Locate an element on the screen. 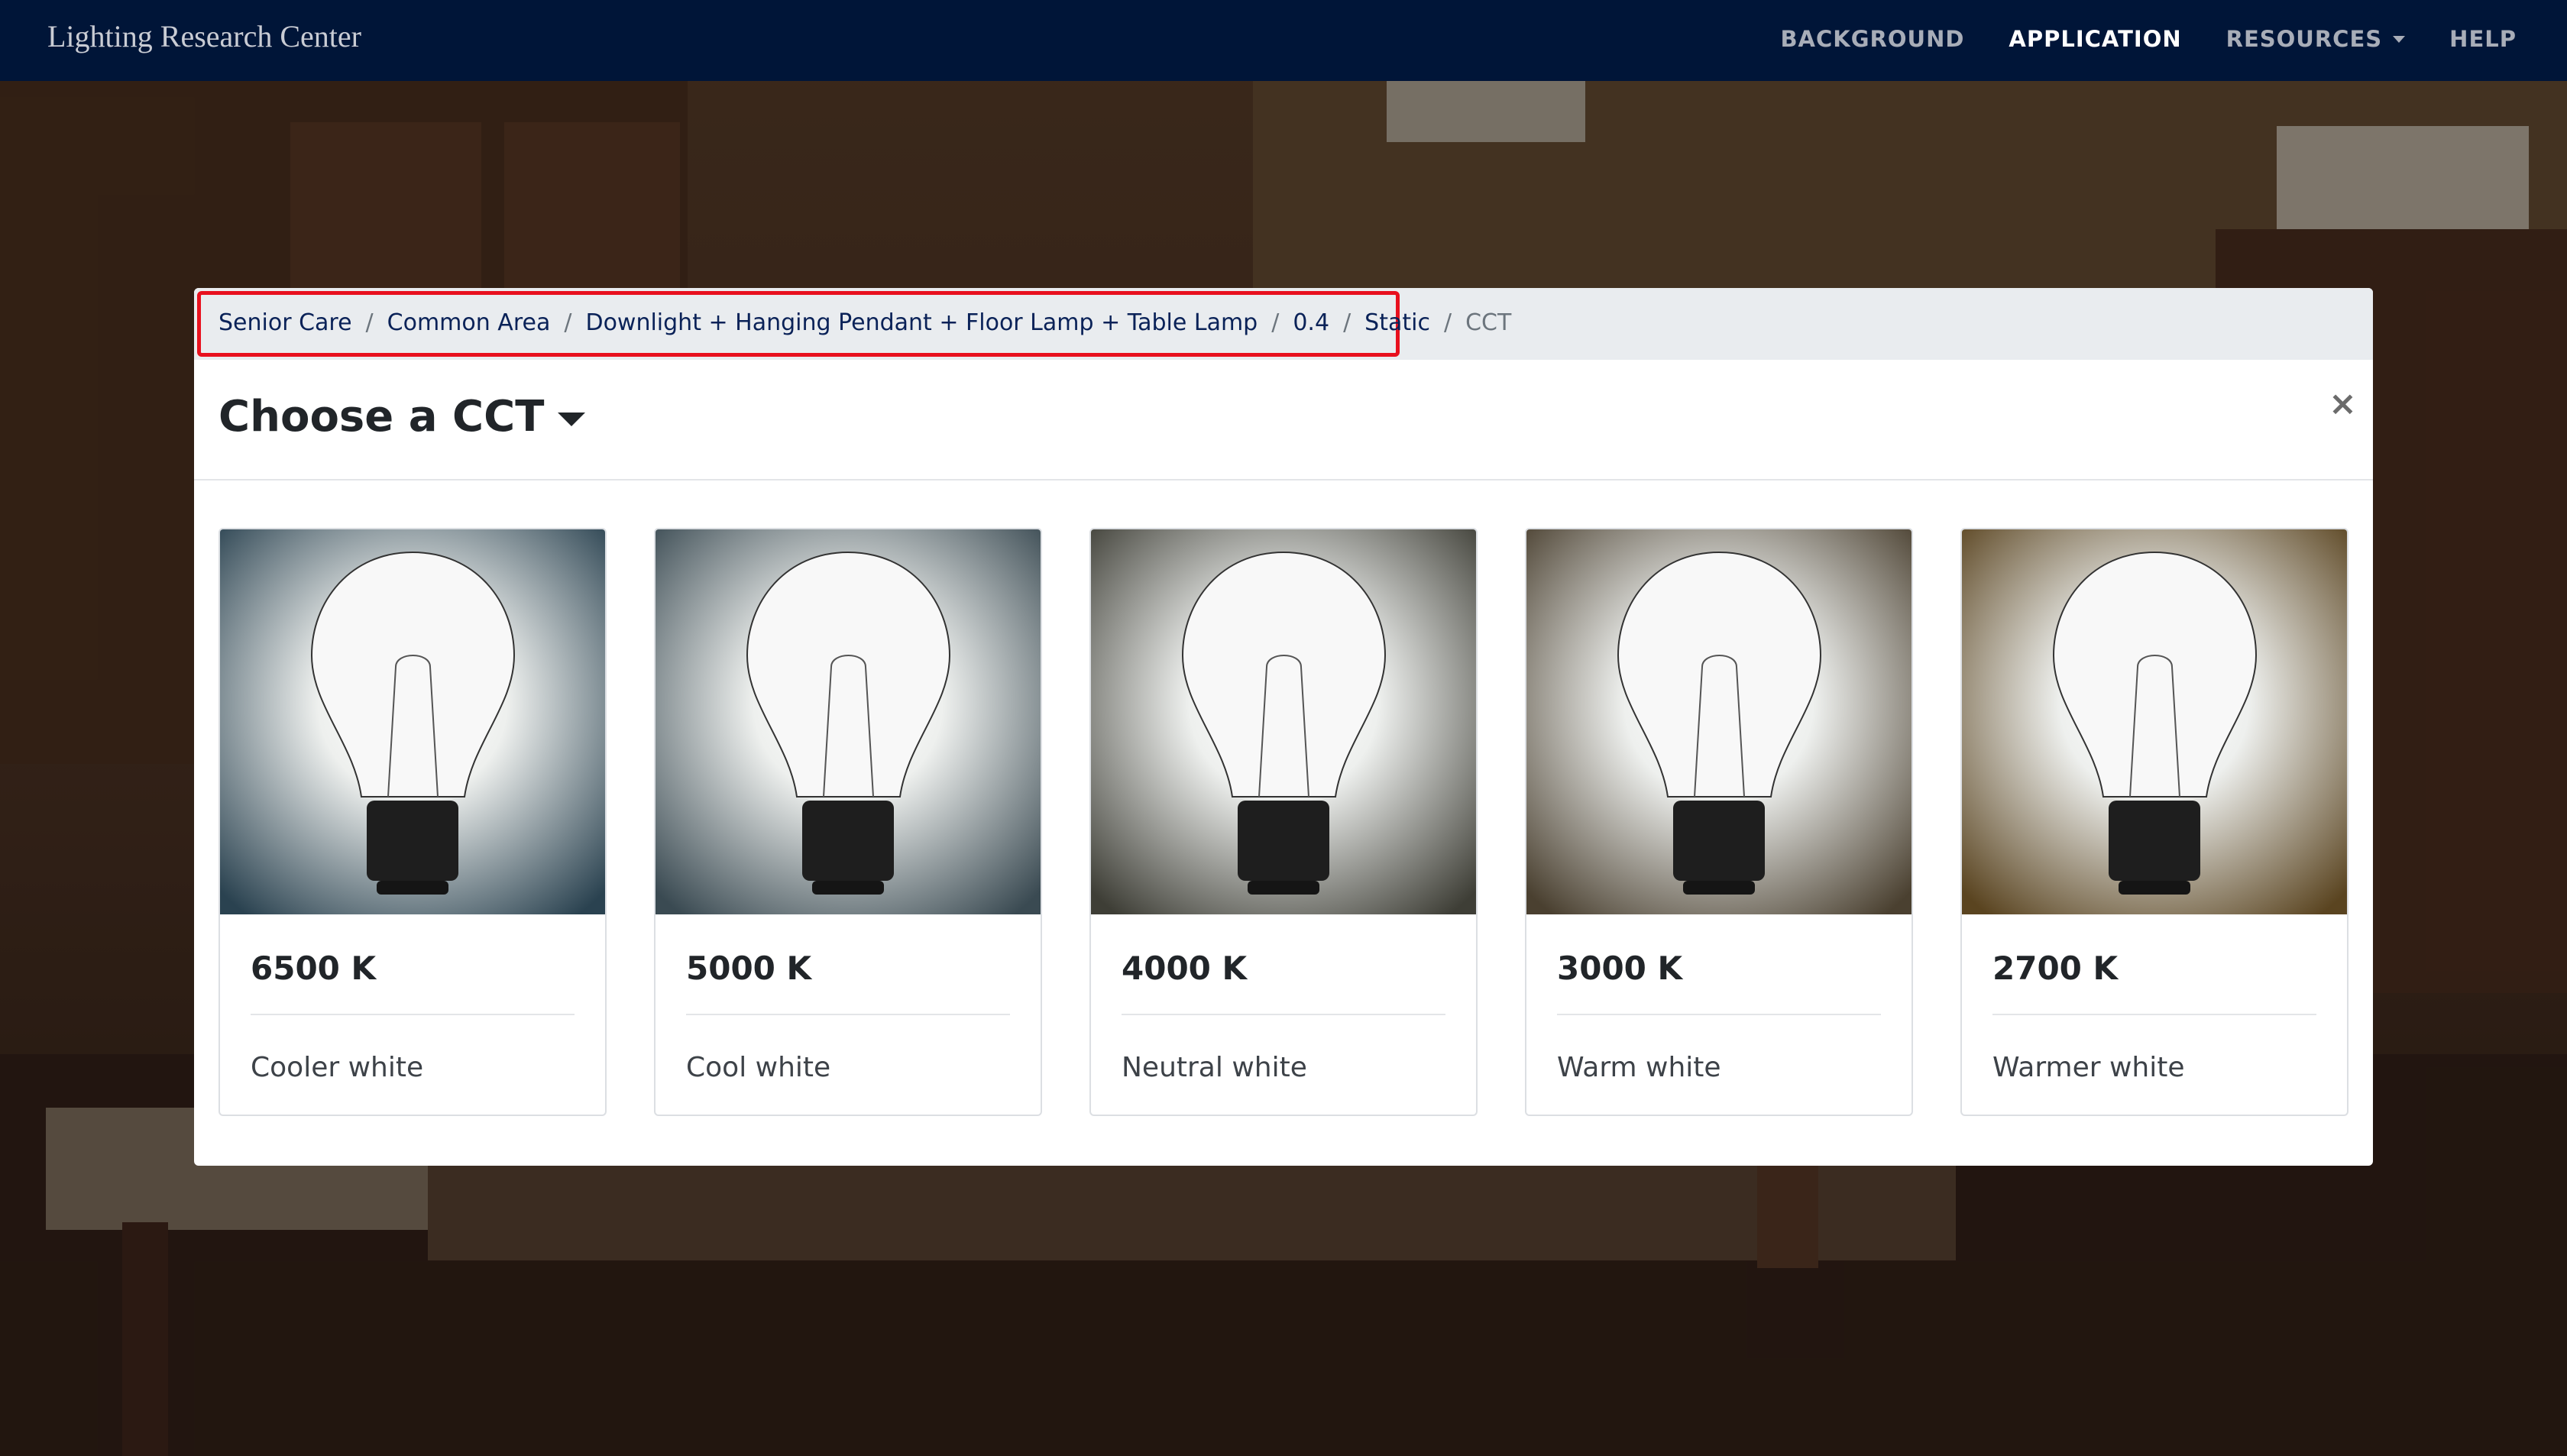  cct-card: 3000 K Warm white is located at coordinates (1719, 822).